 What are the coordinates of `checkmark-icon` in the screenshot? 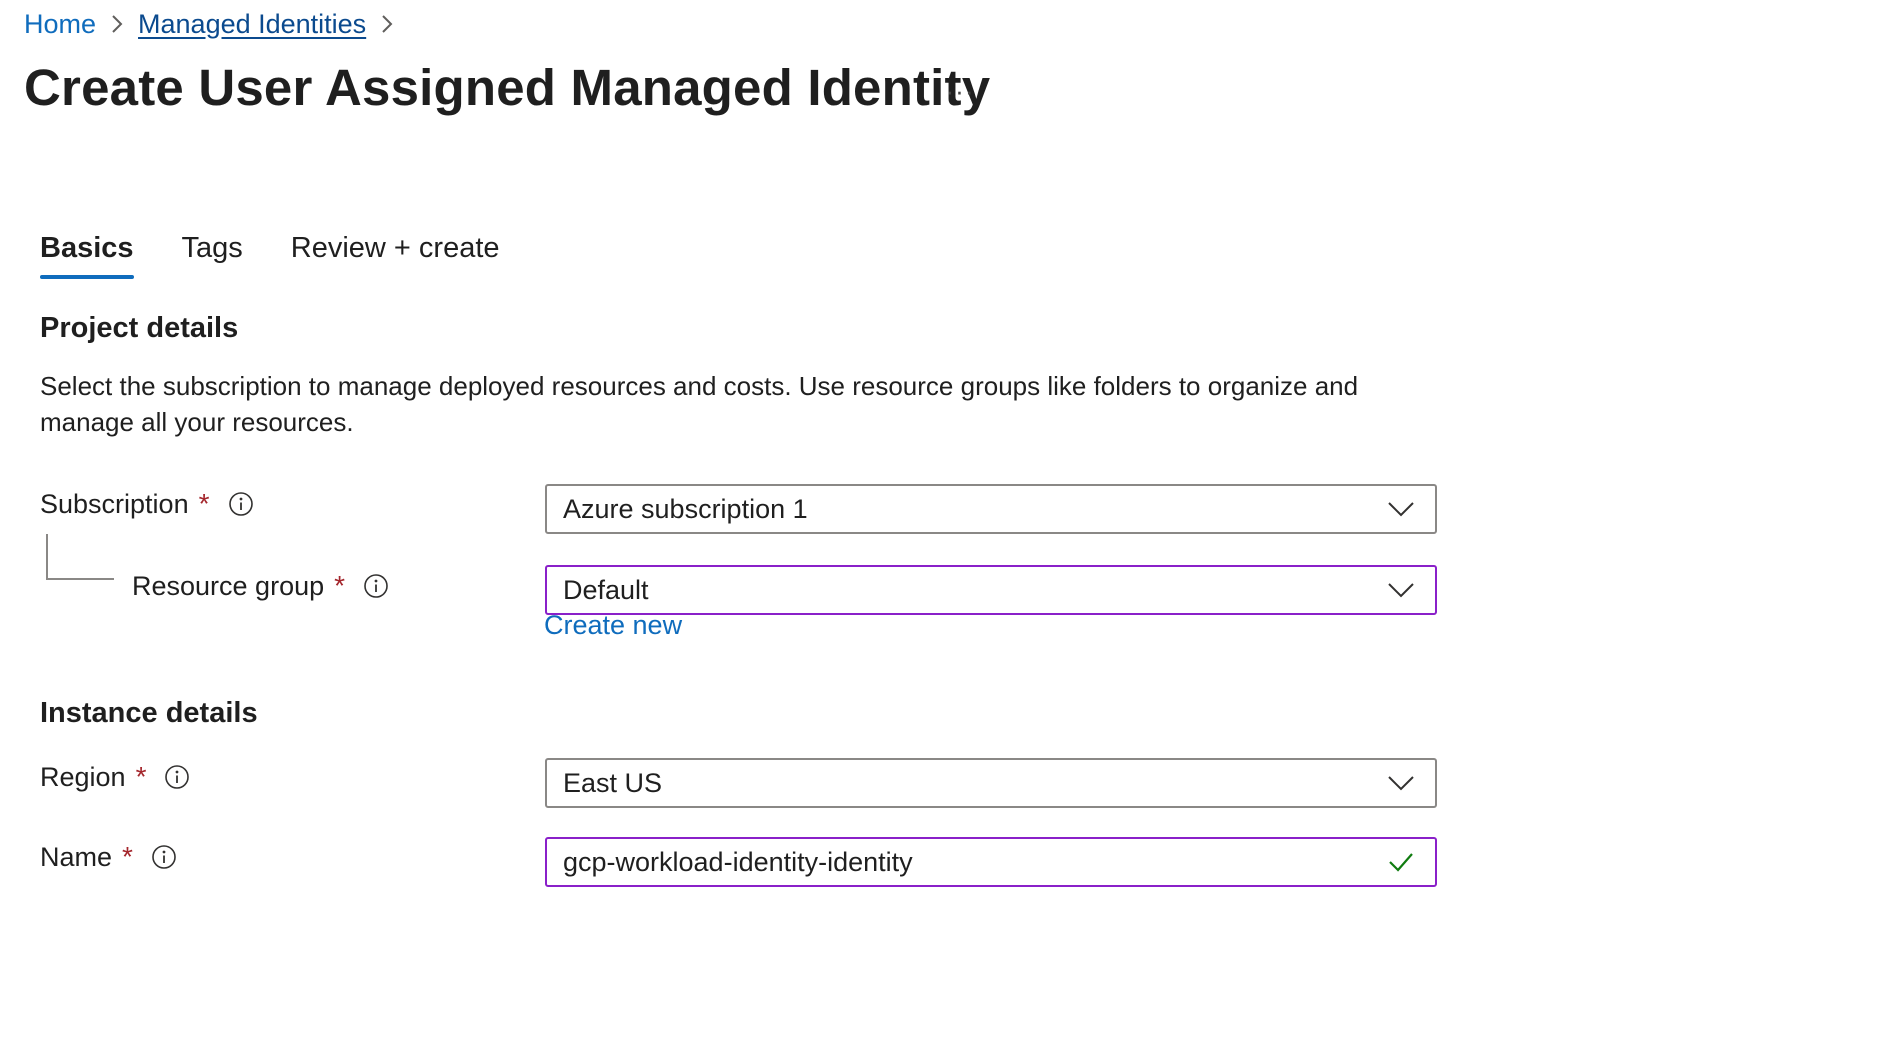 It's located at (1401, 862).